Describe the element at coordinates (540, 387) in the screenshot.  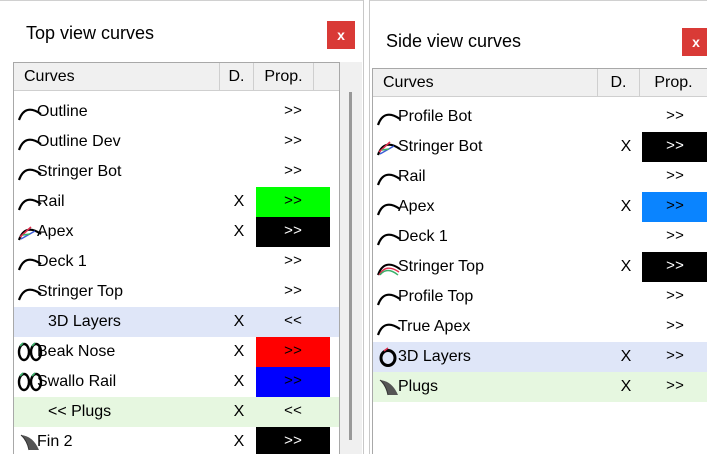
I see `list-item: Plugs X >>` at that location.